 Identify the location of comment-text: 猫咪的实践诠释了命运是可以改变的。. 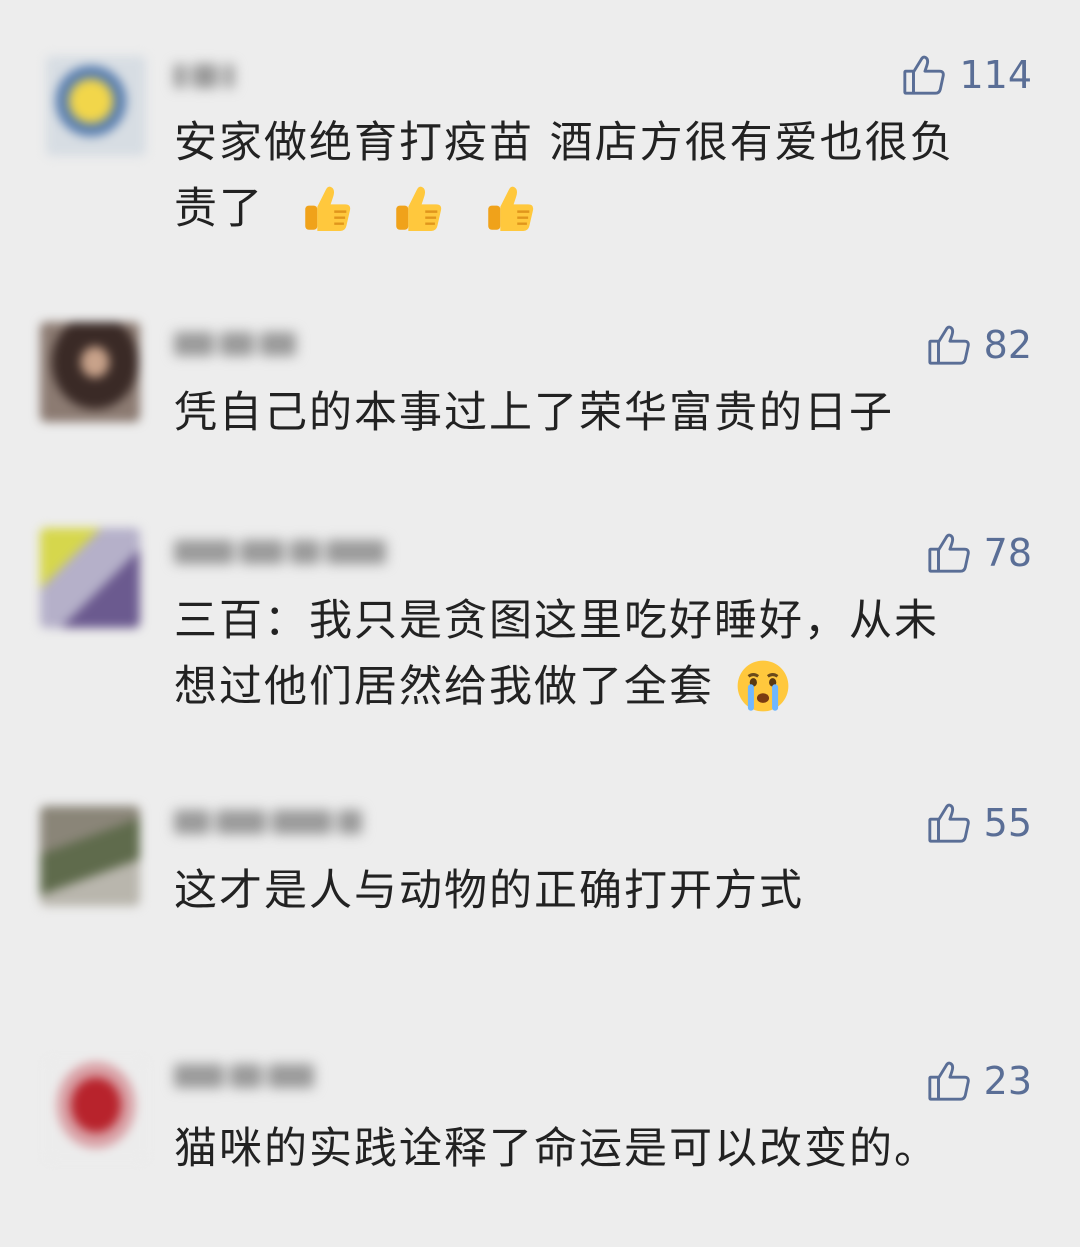
(556, 1149).